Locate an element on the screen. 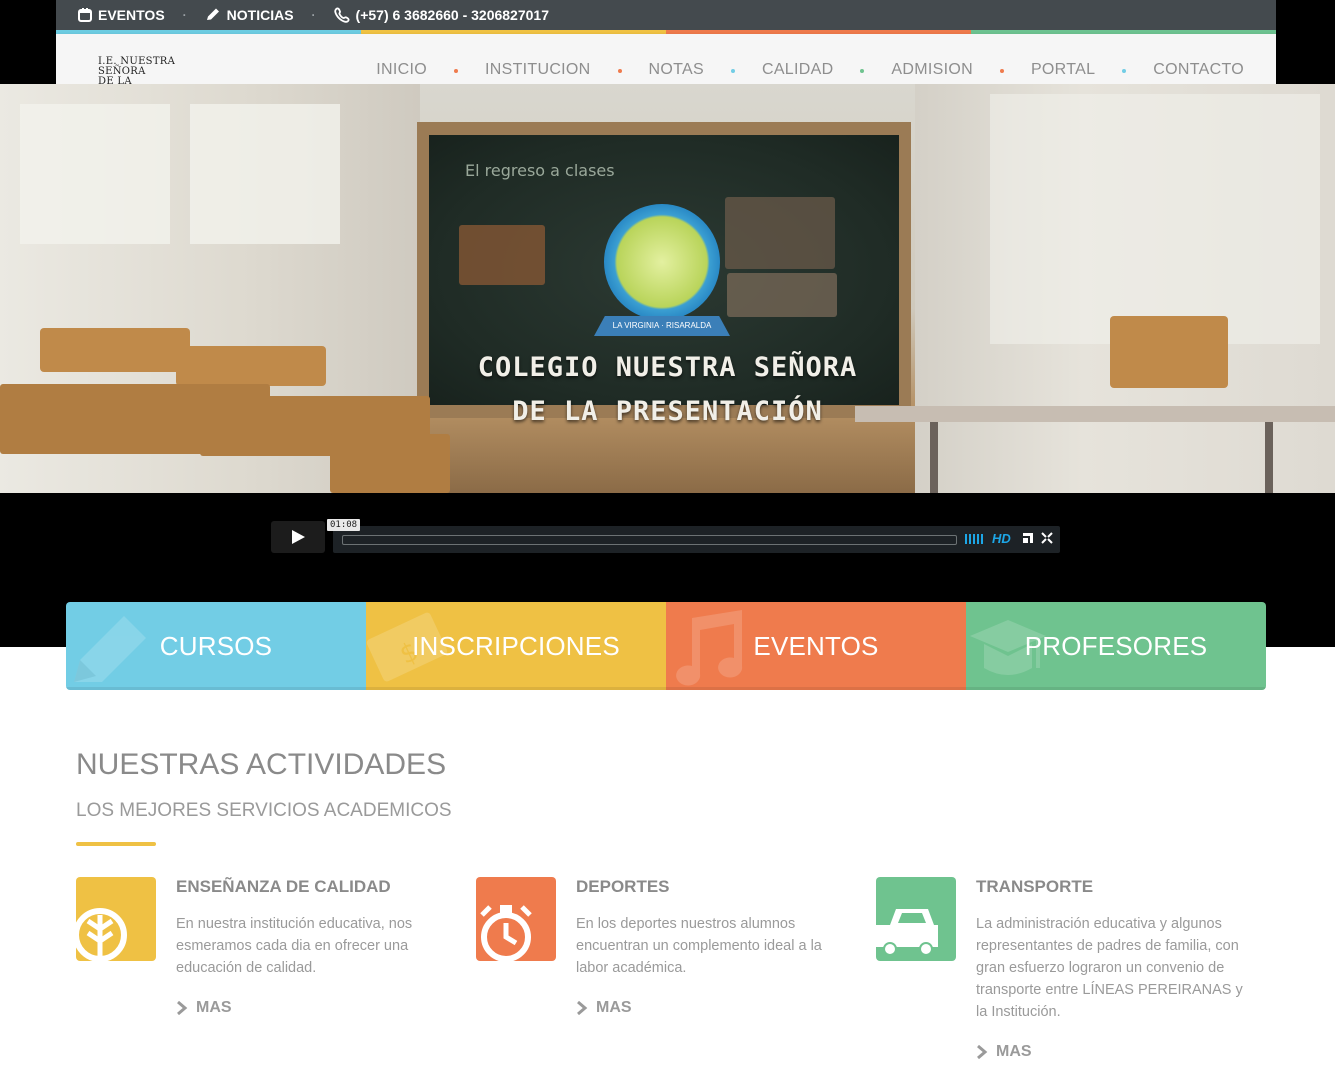  phone-icon is located at coordinates (341, 15).